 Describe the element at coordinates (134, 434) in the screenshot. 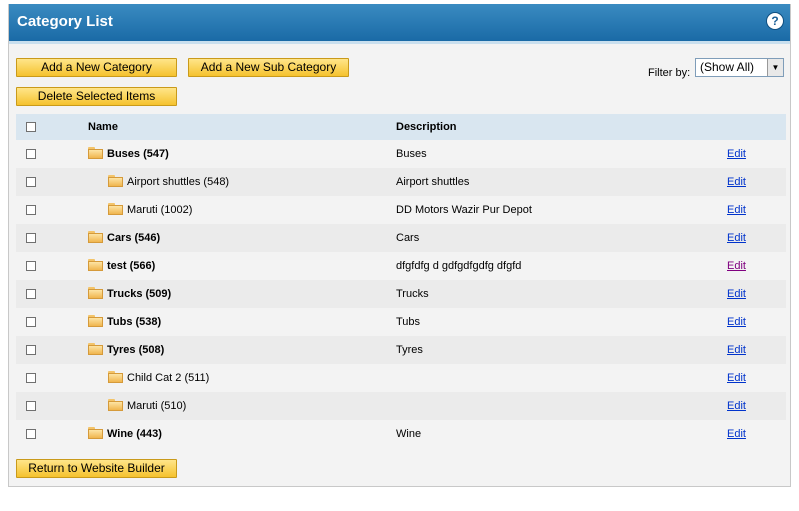

I see `category-name: Wine (443)` at that location.